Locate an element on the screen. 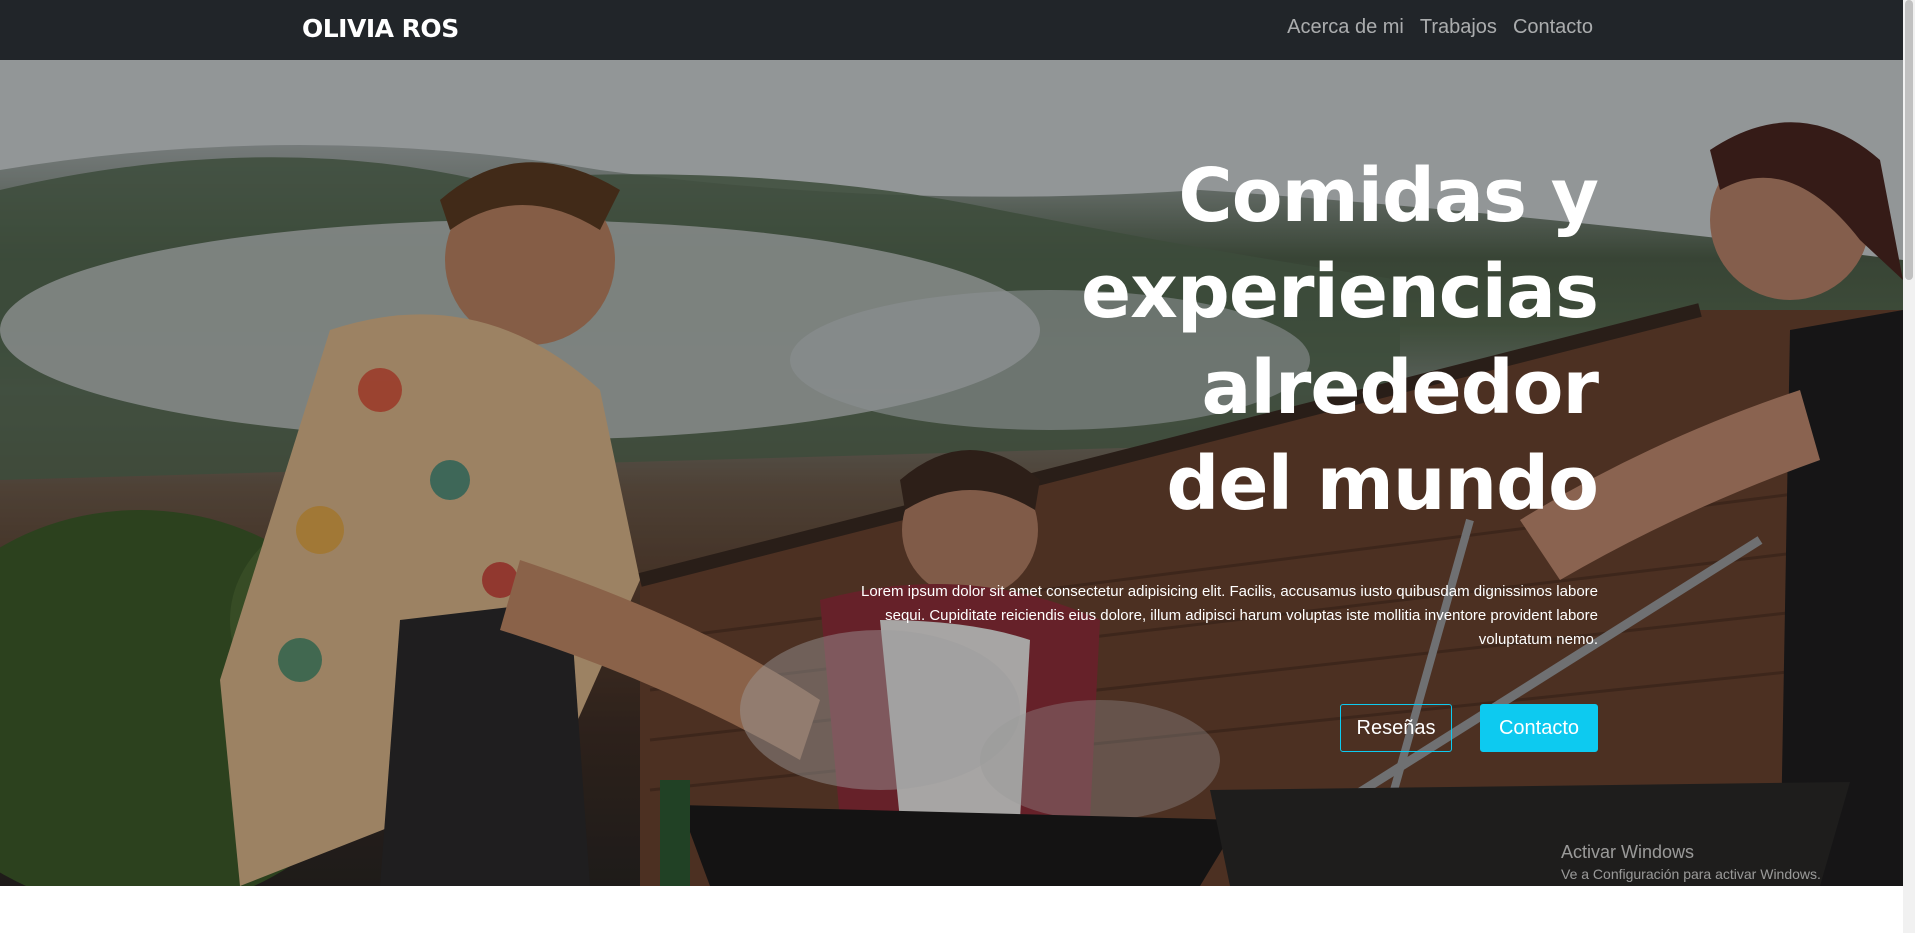  nav-link-works: Trabajos is located at coordinates (1458, 27).